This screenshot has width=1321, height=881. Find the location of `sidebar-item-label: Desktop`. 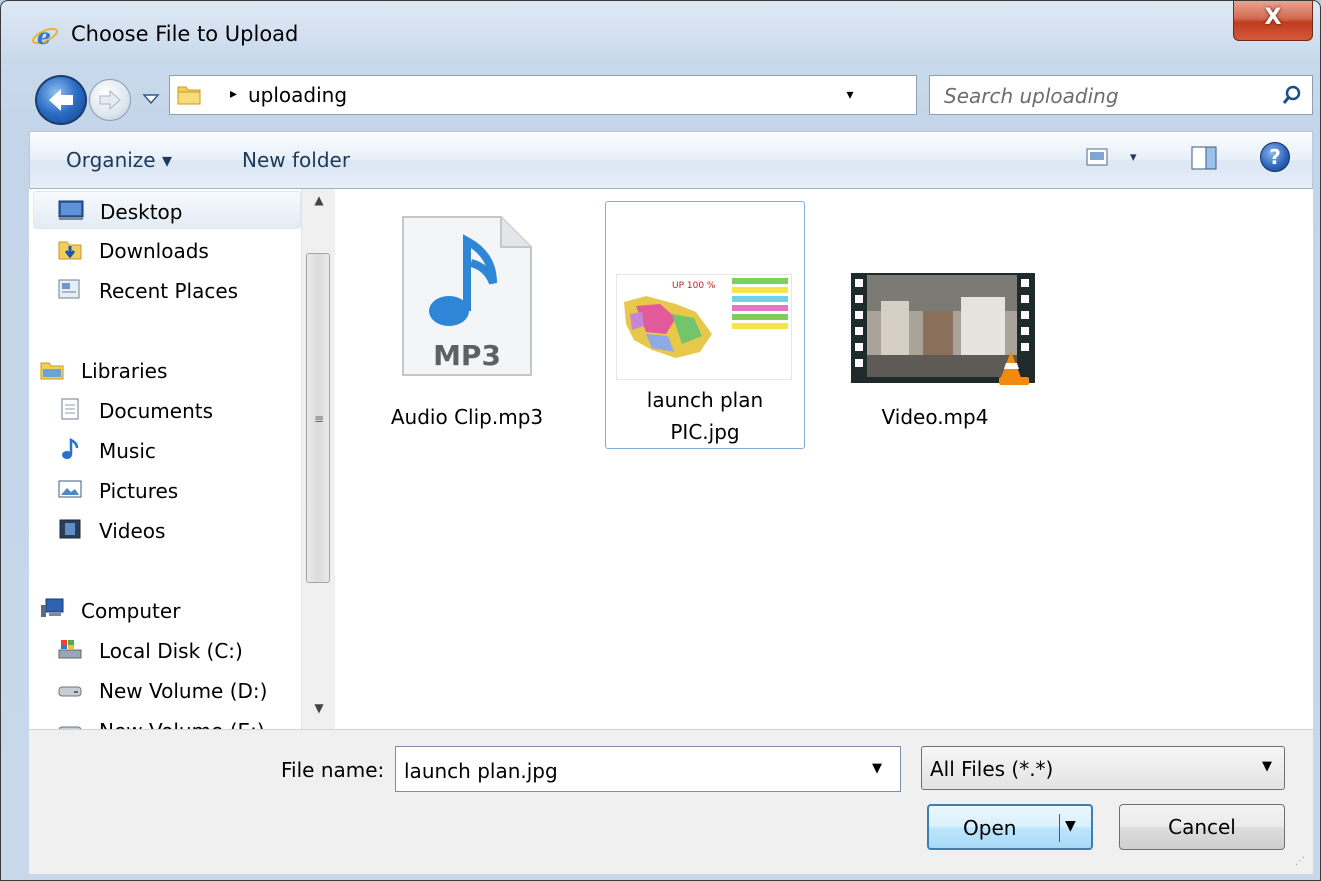

sidebar-item-label: Desktop is located at coordinates (141, 212).